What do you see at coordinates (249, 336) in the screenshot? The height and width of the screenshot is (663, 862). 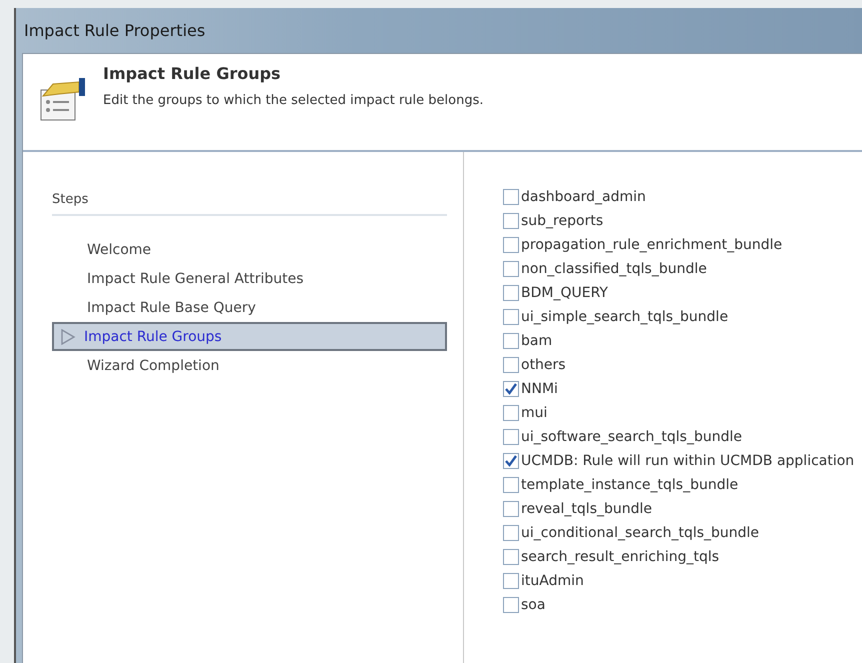 I see `wizard-step: Impact Rule Groups` at bounding box center [249, 336].